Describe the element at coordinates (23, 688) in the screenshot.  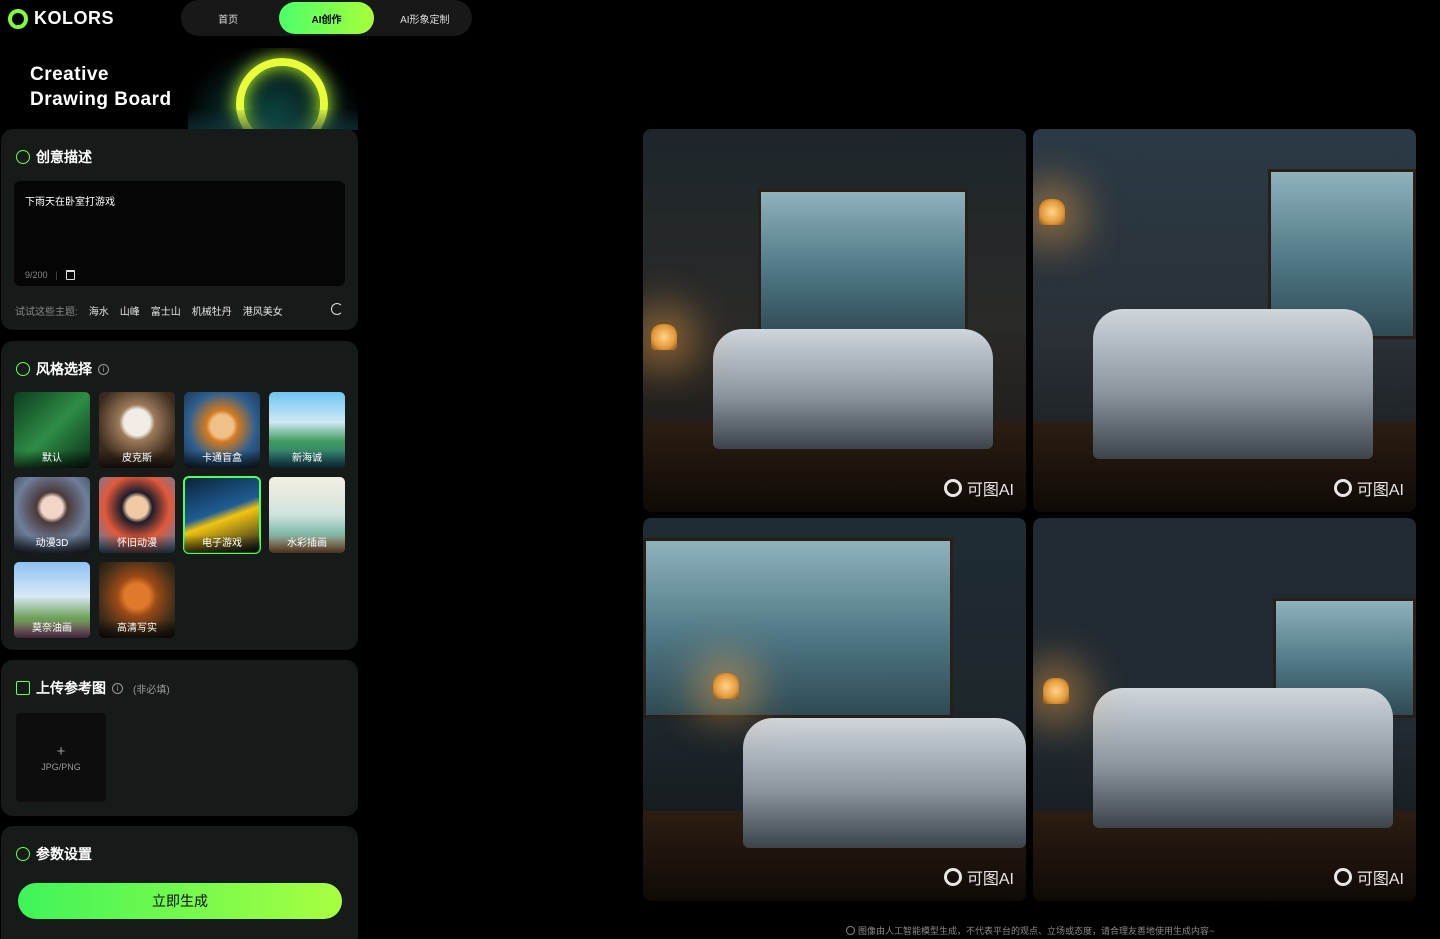
I see `image-icon` at that location.